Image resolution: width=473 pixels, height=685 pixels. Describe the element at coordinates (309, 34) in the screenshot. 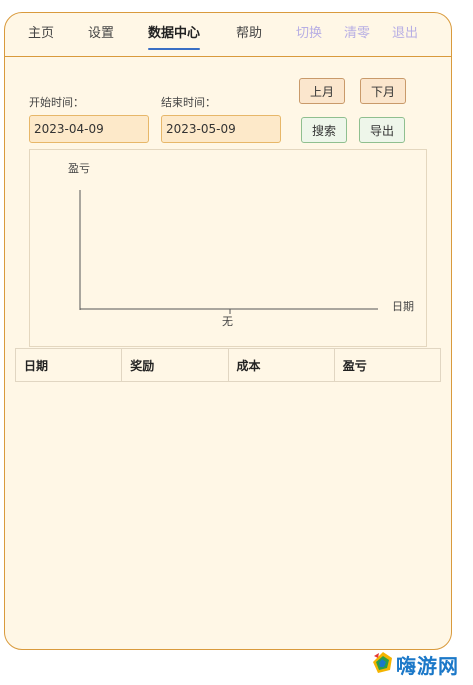

I see `nav-switch: 切换` at that location.